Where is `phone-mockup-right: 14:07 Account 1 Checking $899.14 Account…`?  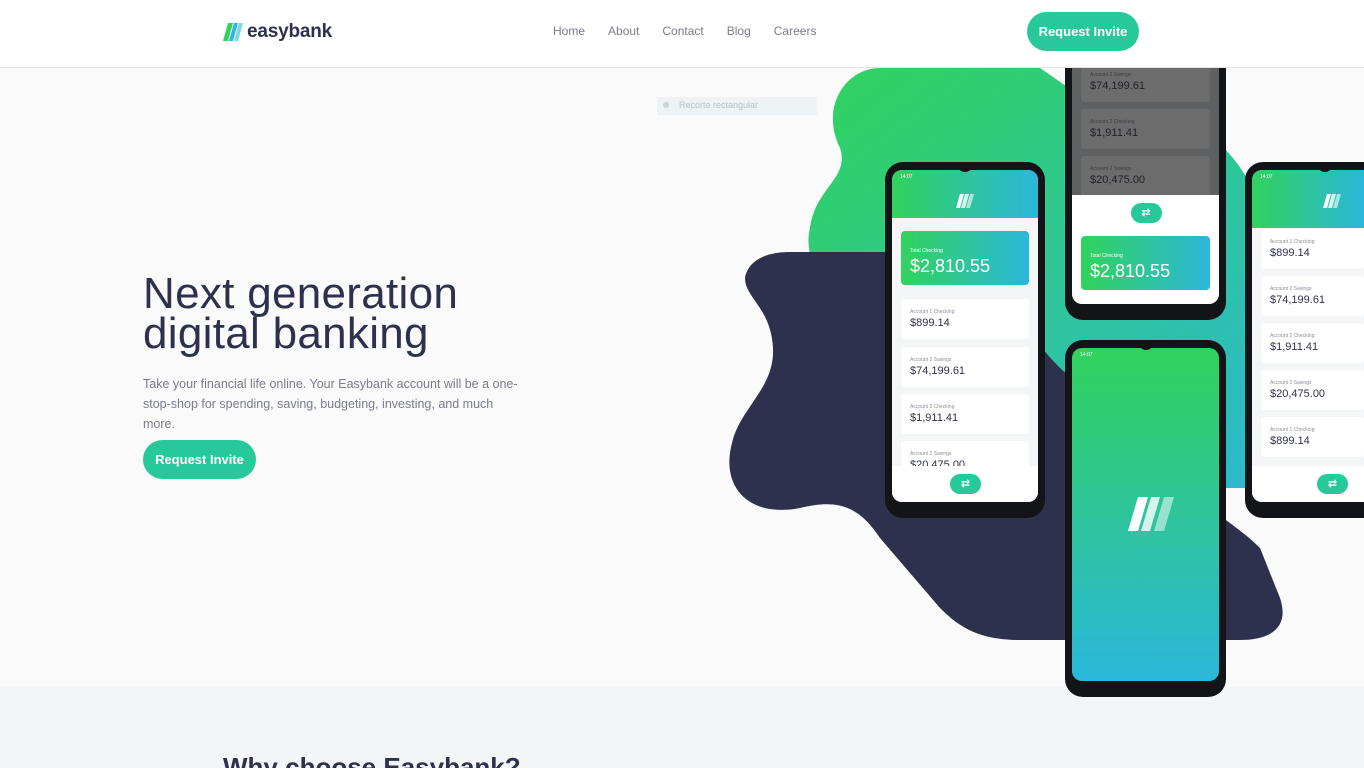 phone-mockup-right: 14:07 Account 1 Checking $899.14 Account… is located at coordinates (1304, 340).